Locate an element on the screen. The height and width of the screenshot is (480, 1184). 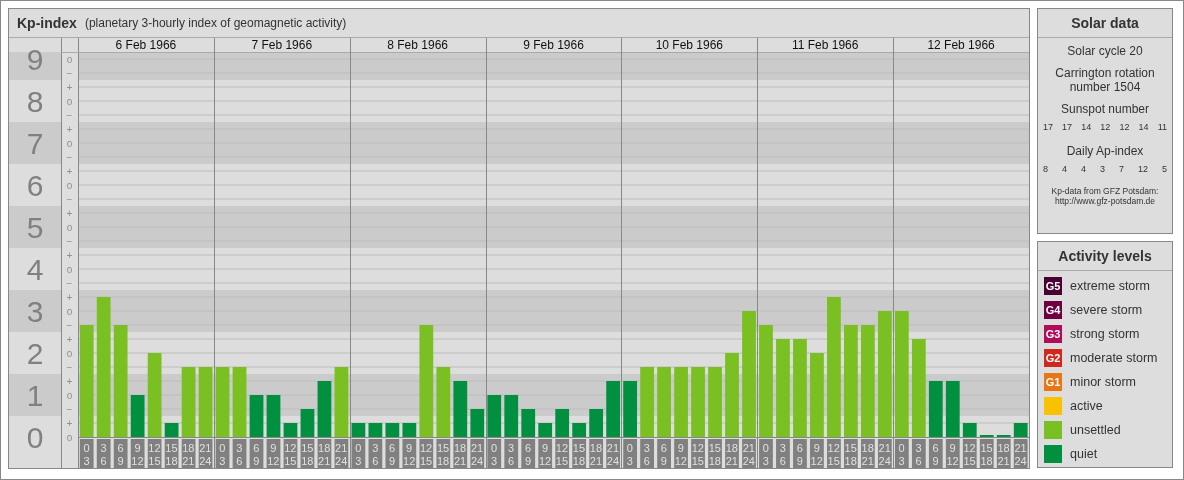
level-label: unsettled is located at coordinates (1095, 429).